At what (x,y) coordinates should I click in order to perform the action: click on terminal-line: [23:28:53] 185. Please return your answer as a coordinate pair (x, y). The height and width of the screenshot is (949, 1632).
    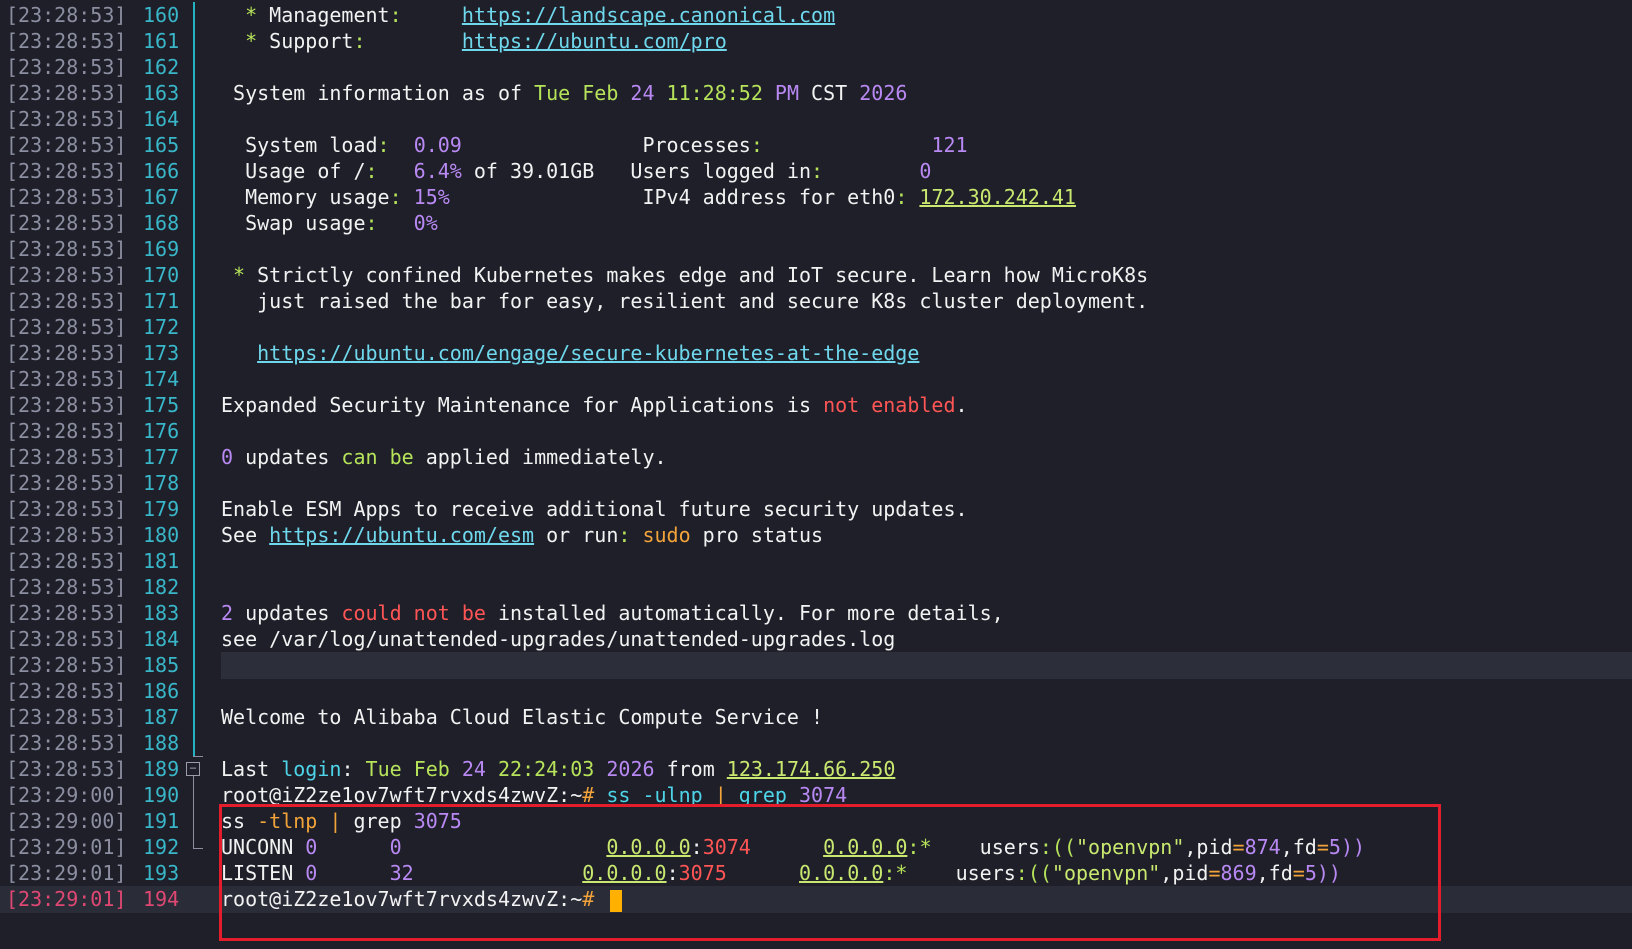
    Looking at the image, I should click on (816, 665).